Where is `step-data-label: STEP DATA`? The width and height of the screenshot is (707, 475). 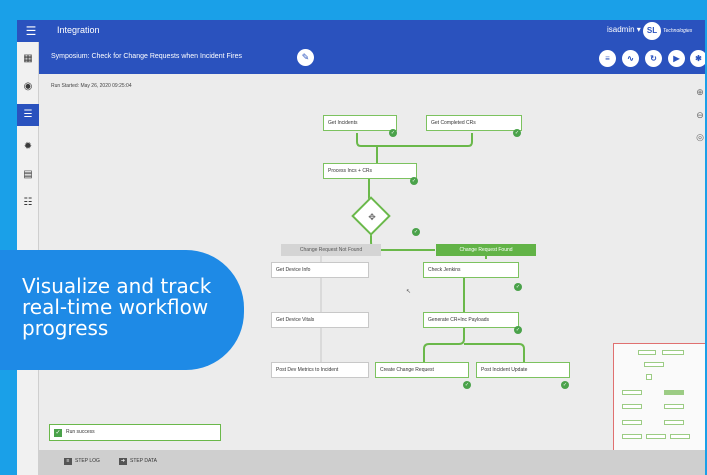 step-data-label: STEP DATA is located at coordinates (143, 461).